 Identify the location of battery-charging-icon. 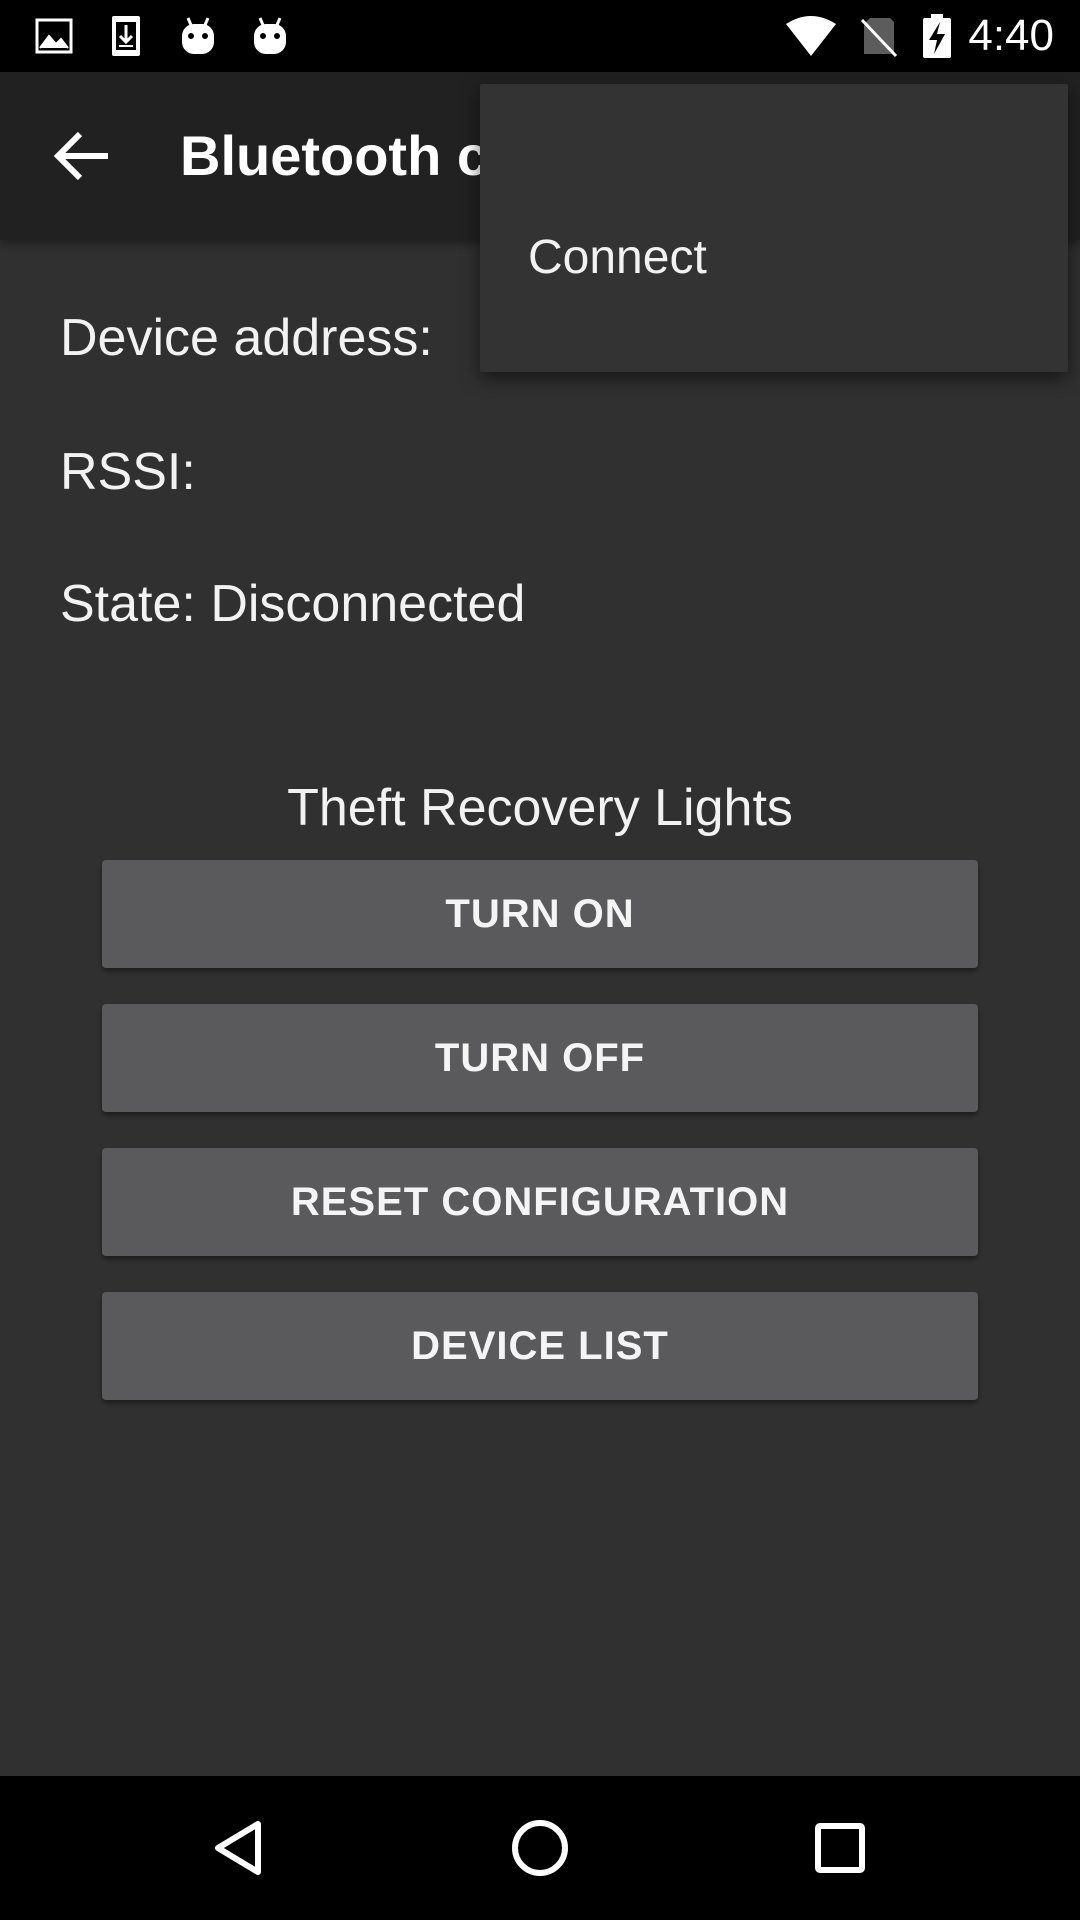
(937, 36).